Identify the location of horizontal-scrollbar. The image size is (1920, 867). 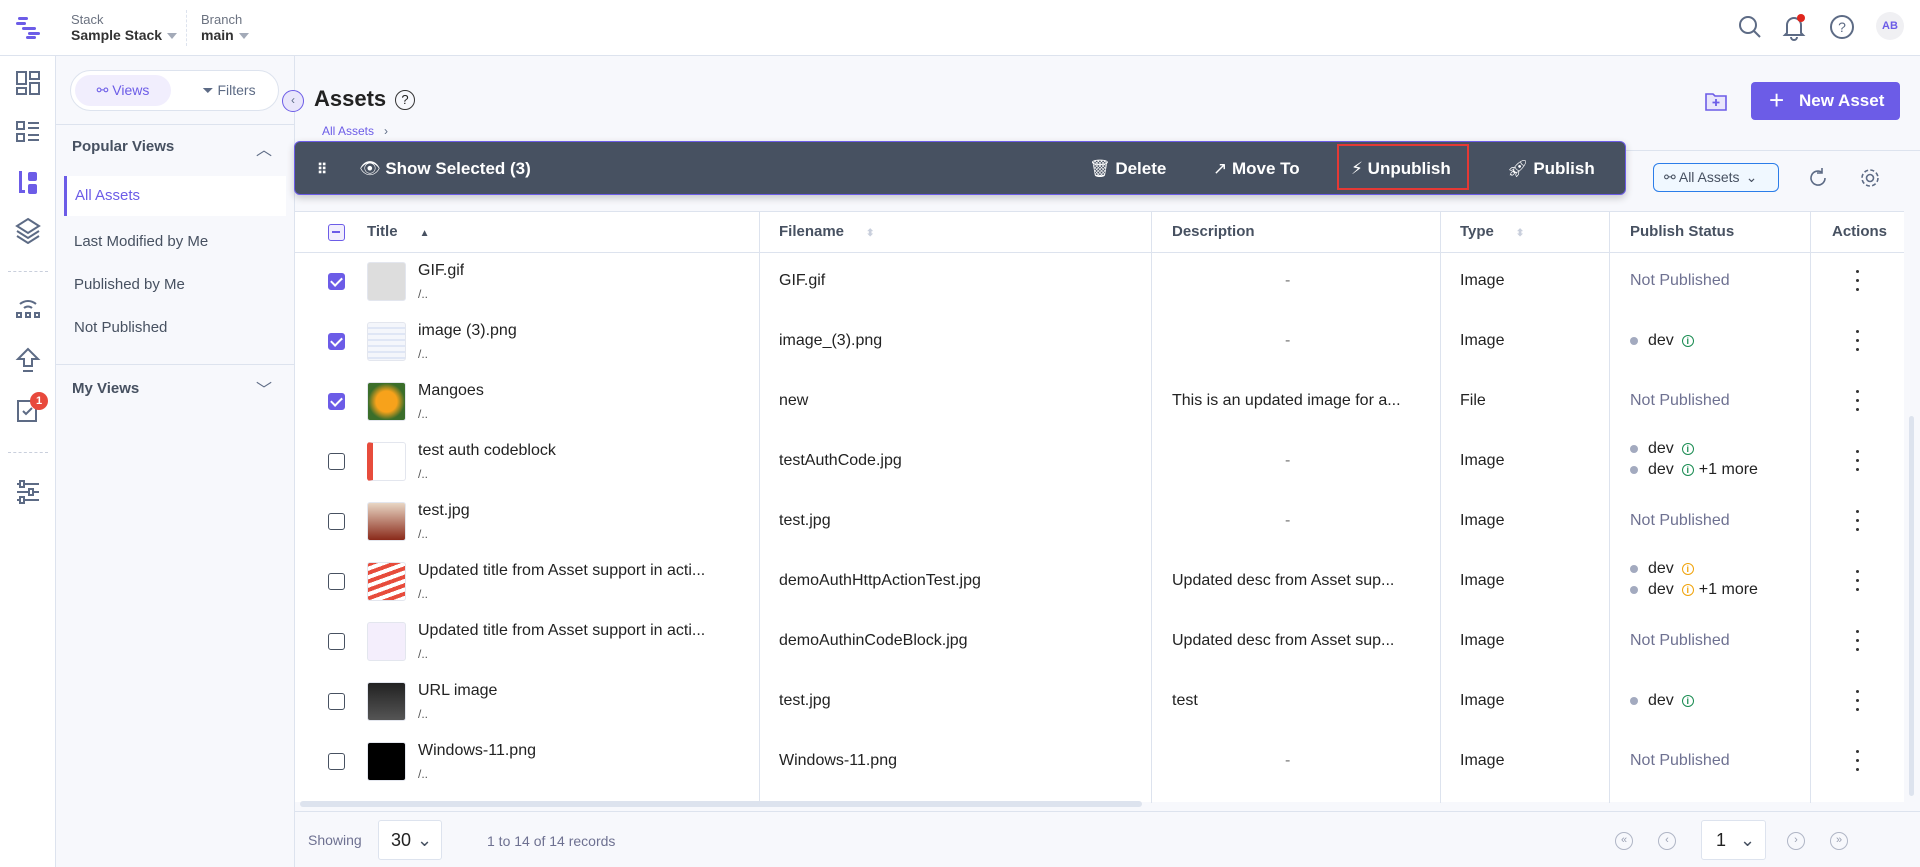
(721, 804).